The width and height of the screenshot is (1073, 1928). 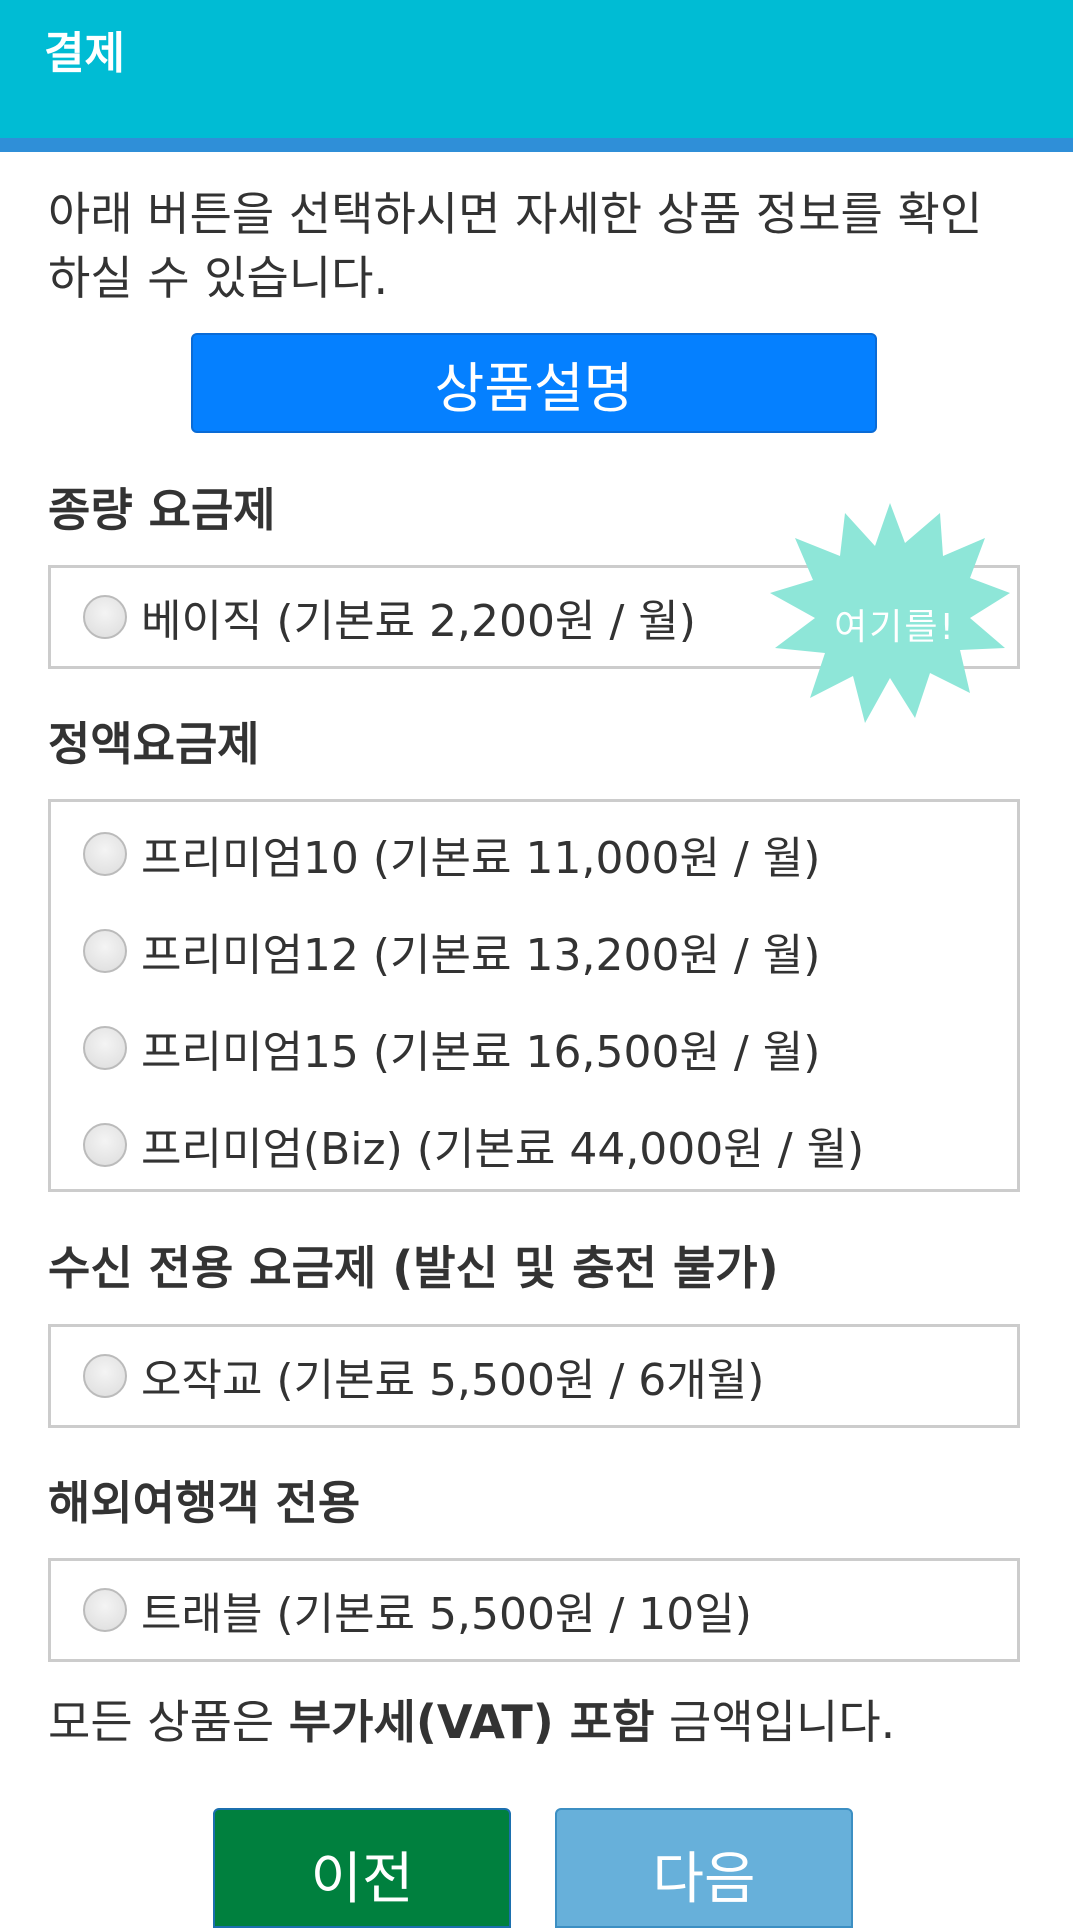 I want to click on plan-option-premium10: 프리미엄10 (기본료 11,000원 / 월), so click(x=451, y=854).